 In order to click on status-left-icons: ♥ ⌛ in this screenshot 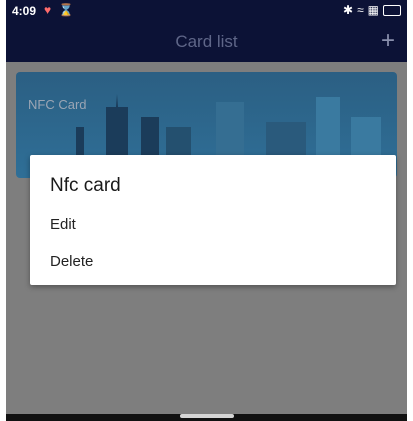, I will do `click(58, 10)`.